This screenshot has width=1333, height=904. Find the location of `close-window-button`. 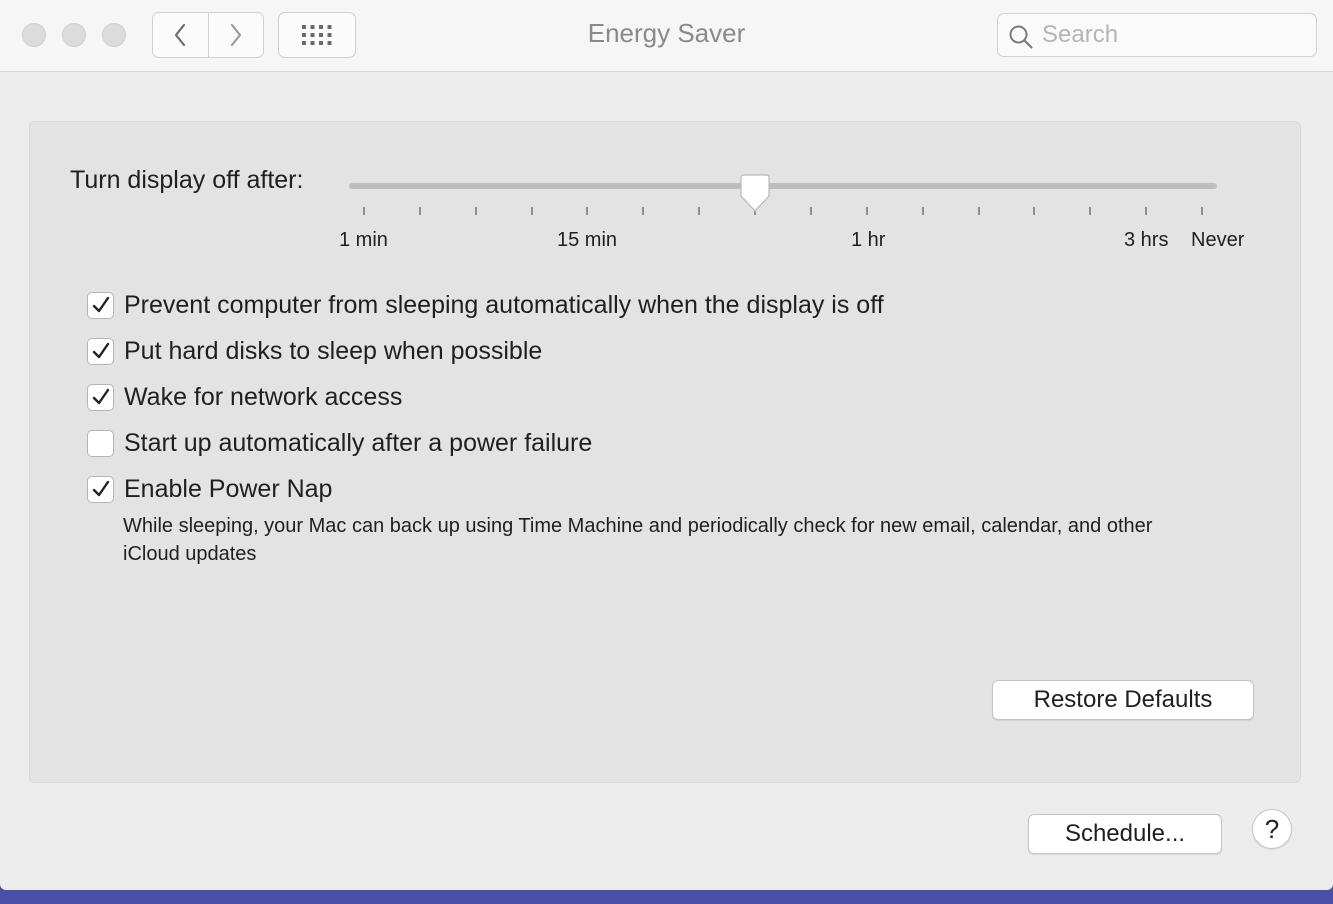

close-window-button is located at coordinates (34, 35).